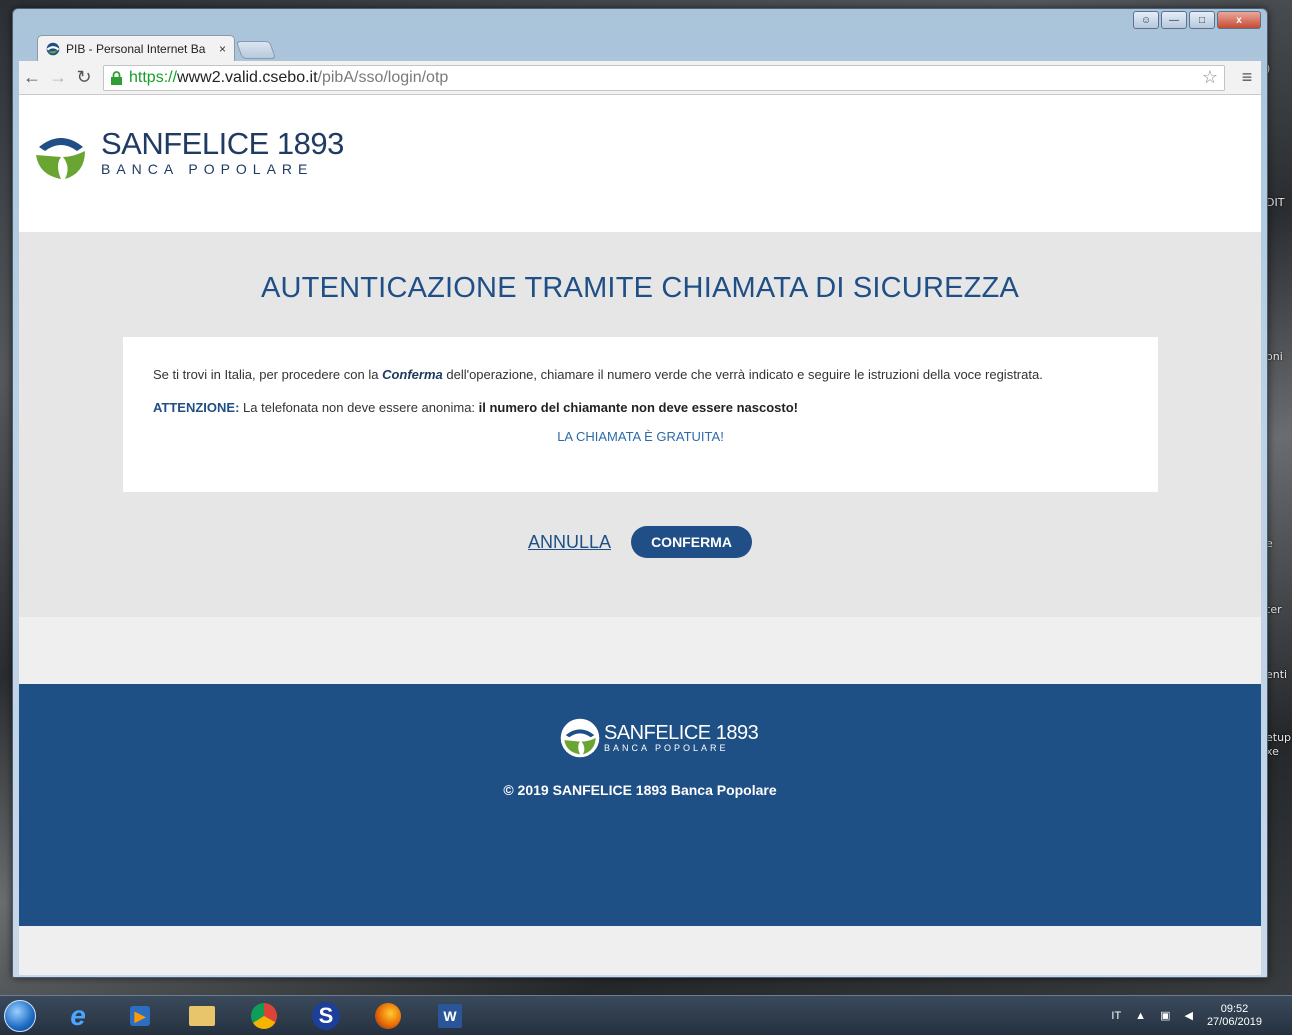 The width and height of the screenshot is (1292, 1035). Describe the element at coordinates (196, 407) in the screenshot. I see `warning-label: ATTENZIONE:` at that location.